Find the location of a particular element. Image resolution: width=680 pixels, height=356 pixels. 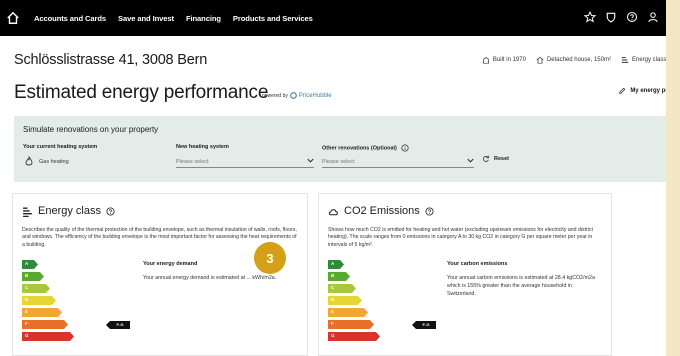

energy-class-scale: A B C D E F G F-G is located at coordinates (82, 305).